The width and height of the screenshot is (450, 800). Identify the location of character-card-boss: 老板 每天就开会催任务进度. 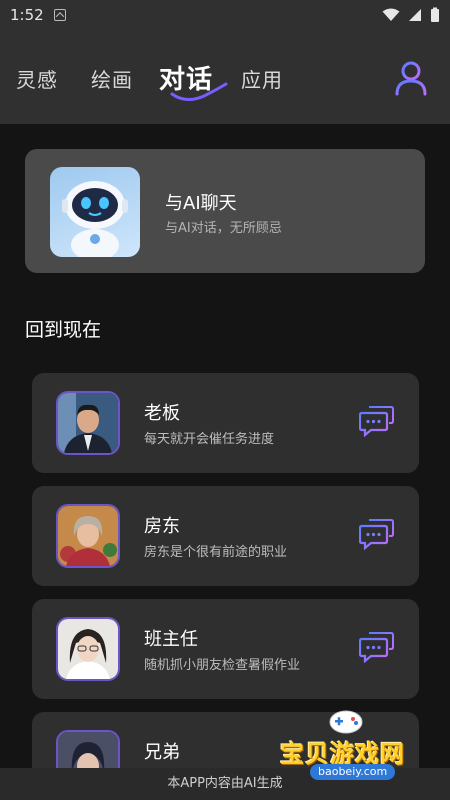
(225, 423).